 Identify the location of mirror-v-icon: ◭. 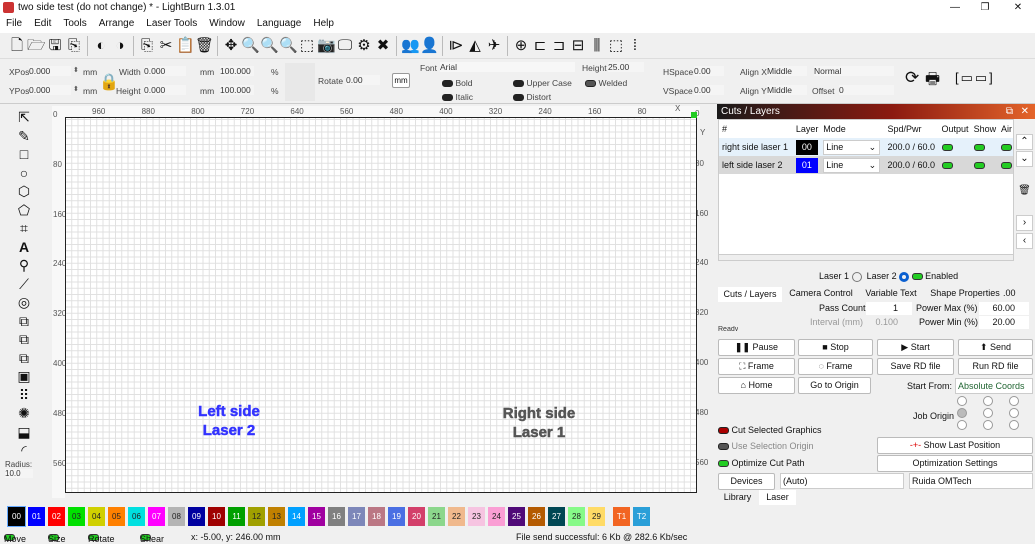
(475, 46).